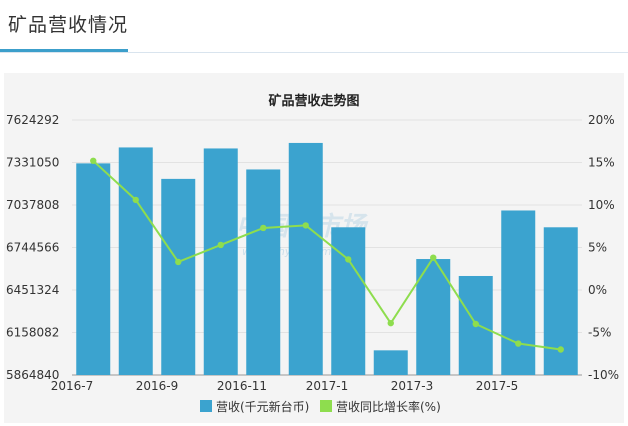  I want to click on x-tick-label: 2017-1, so click(327, 386).